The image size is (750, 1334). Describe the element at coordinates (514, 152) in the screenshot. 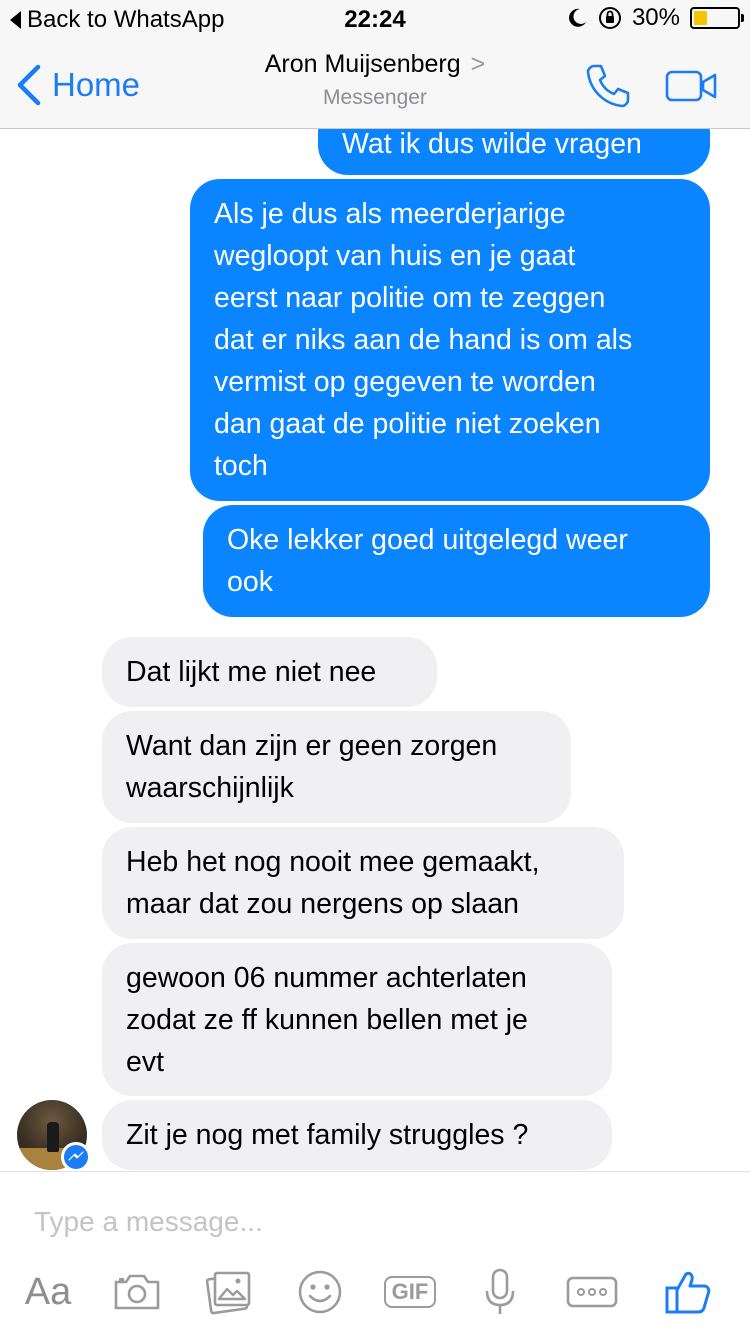

I see `message-bubble-outgoing: Wat ik dus wilde vragen` at that location.